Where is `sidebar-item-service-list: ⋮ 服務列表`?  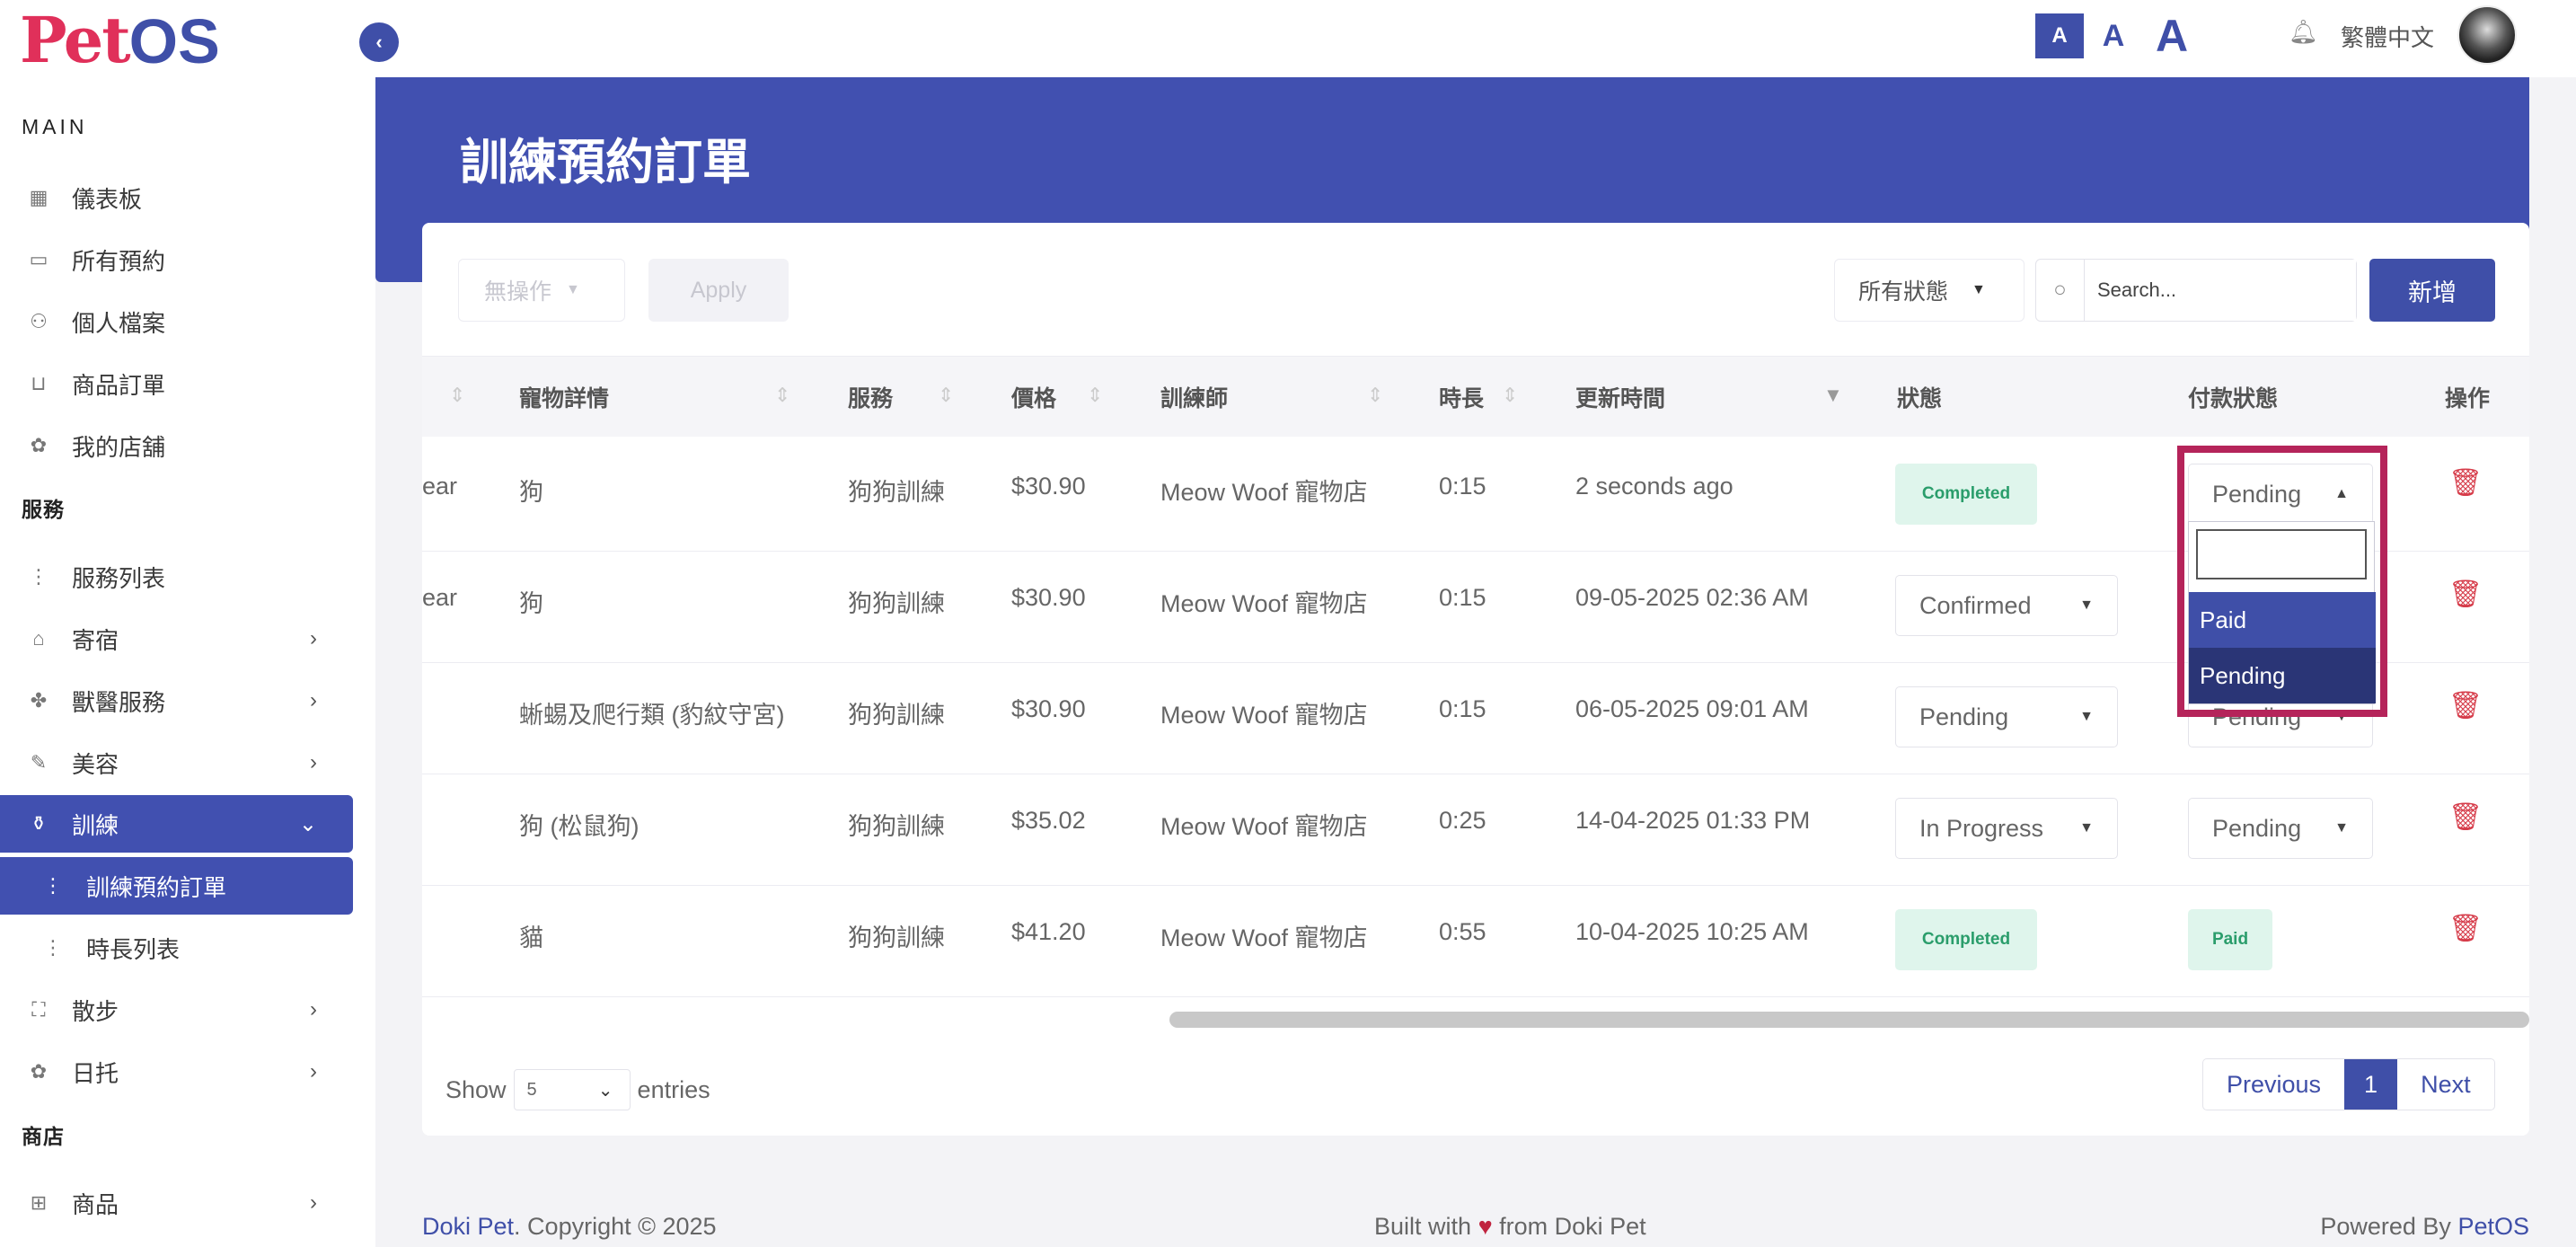 sidebar-item-service-list: ⋮ 服務列表 is located at coordinates (176, 577).